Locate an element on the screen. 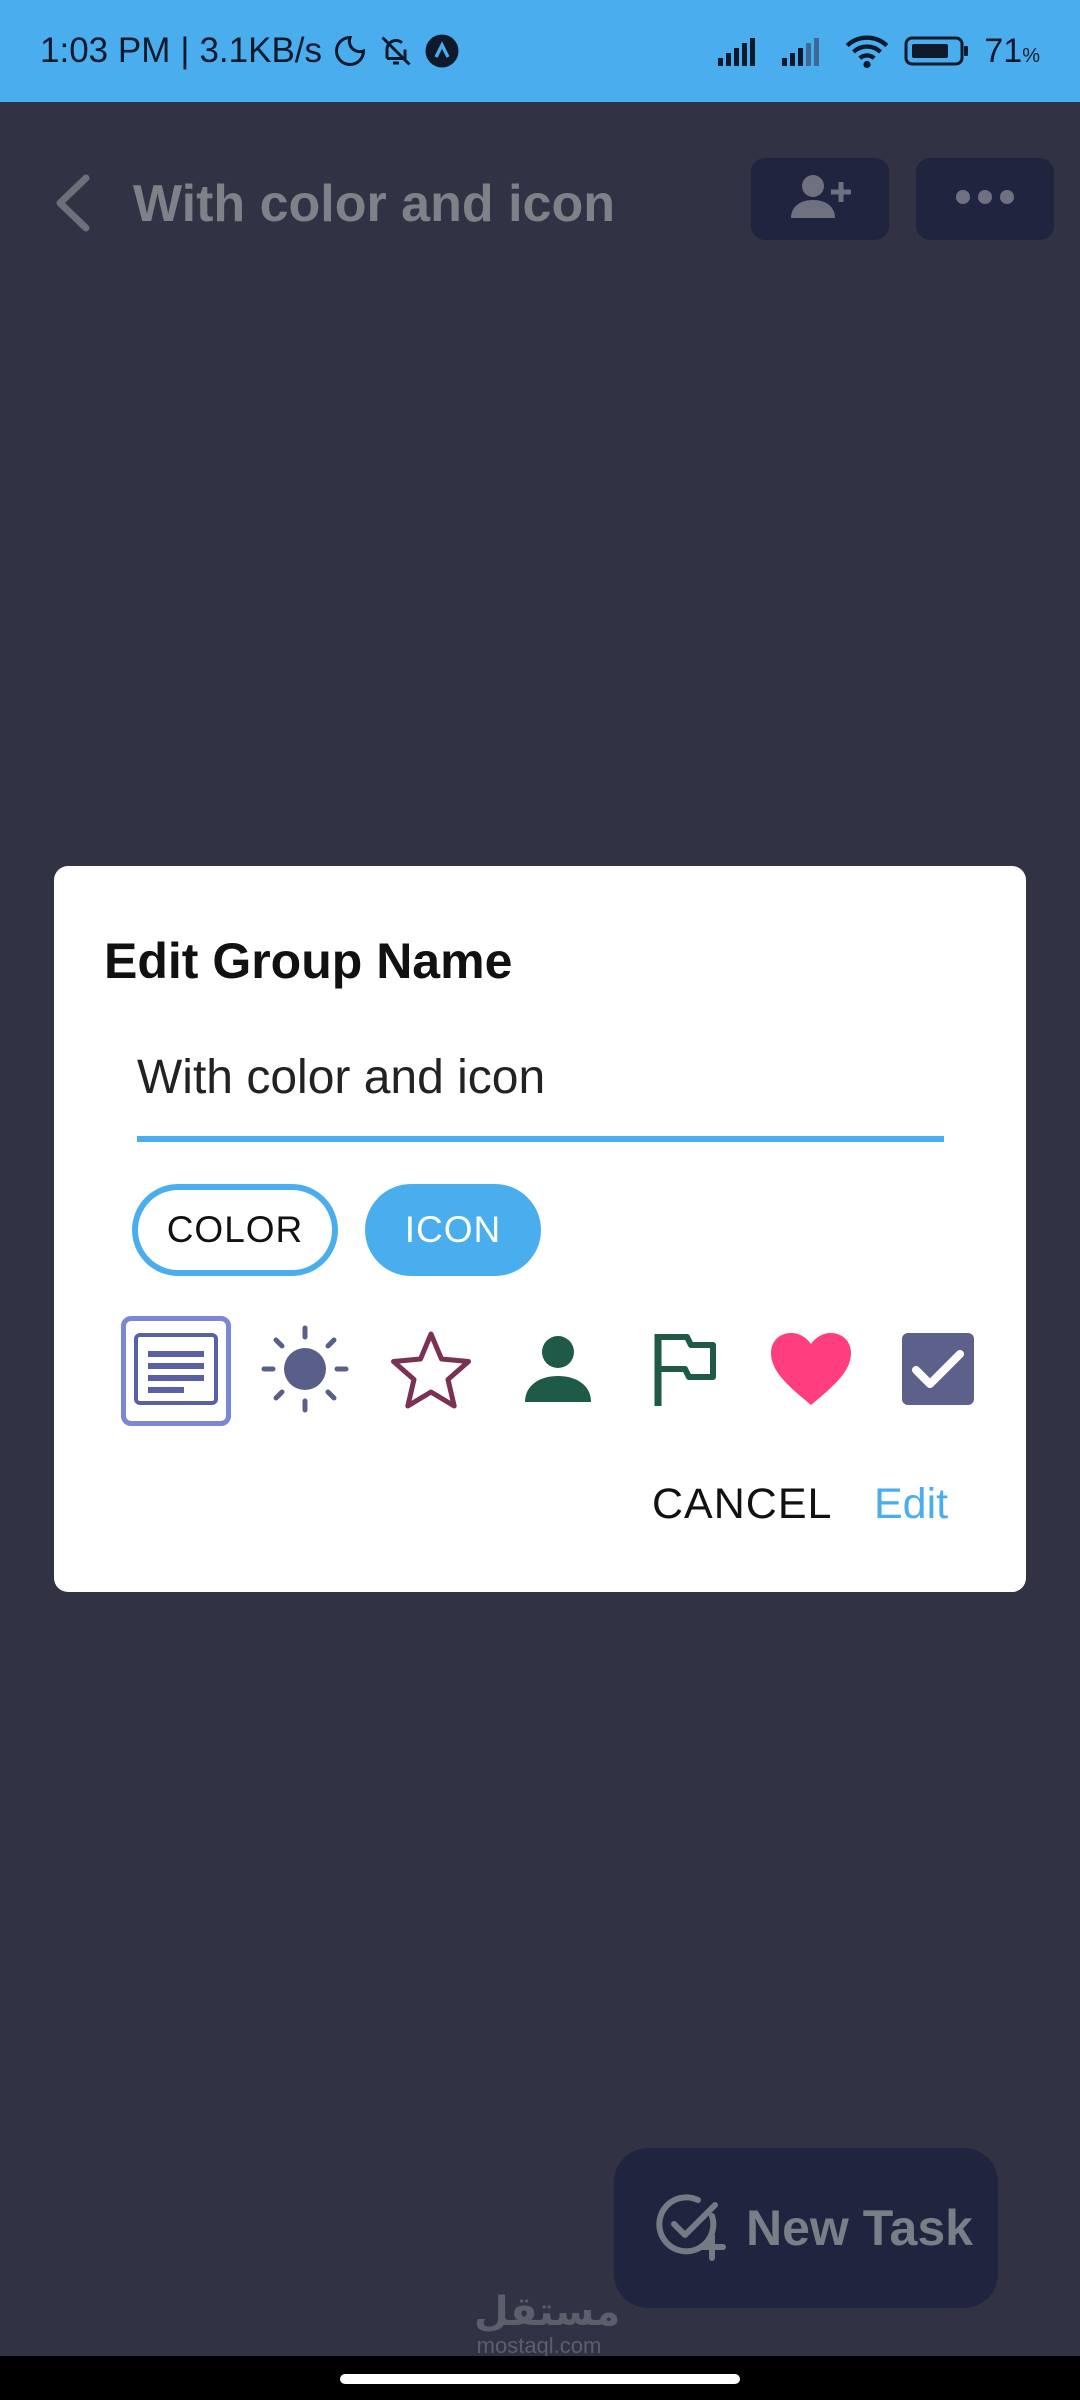 The image size is (1080, 2400). app-badge-icon is located at coordinates (442, 51).